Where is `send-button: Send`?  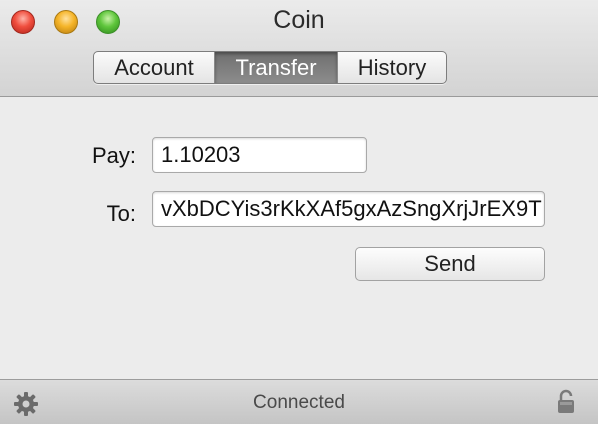 send-button: Send is located at coordinates (450, 264).